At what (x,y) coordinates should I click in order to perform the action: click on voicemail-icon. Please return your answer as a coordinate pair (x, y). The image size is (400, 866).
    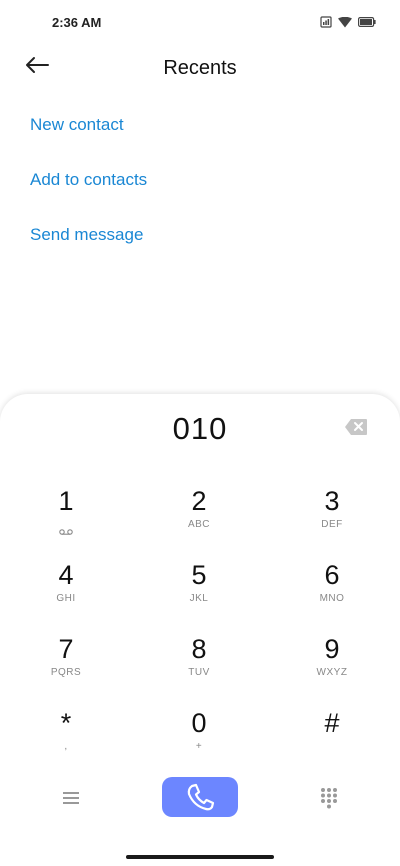
    Looking at the image, I should click on (66, 531).